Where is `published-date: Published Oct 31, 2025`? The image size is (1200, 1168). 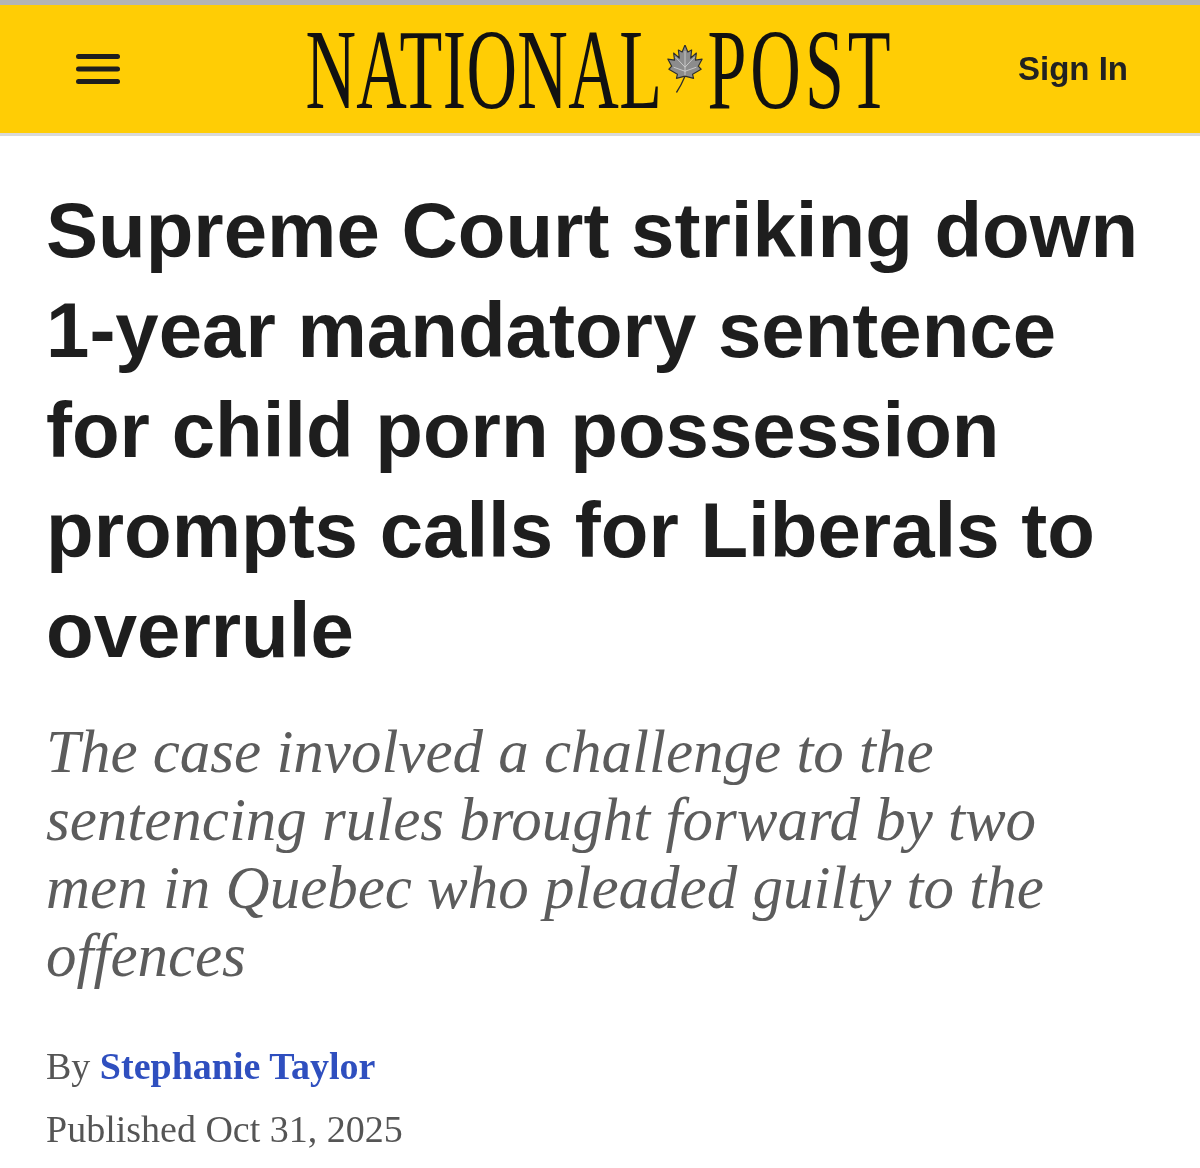 published-date: Published Oct 31, 2025 is located at coordinates (224, 1129).